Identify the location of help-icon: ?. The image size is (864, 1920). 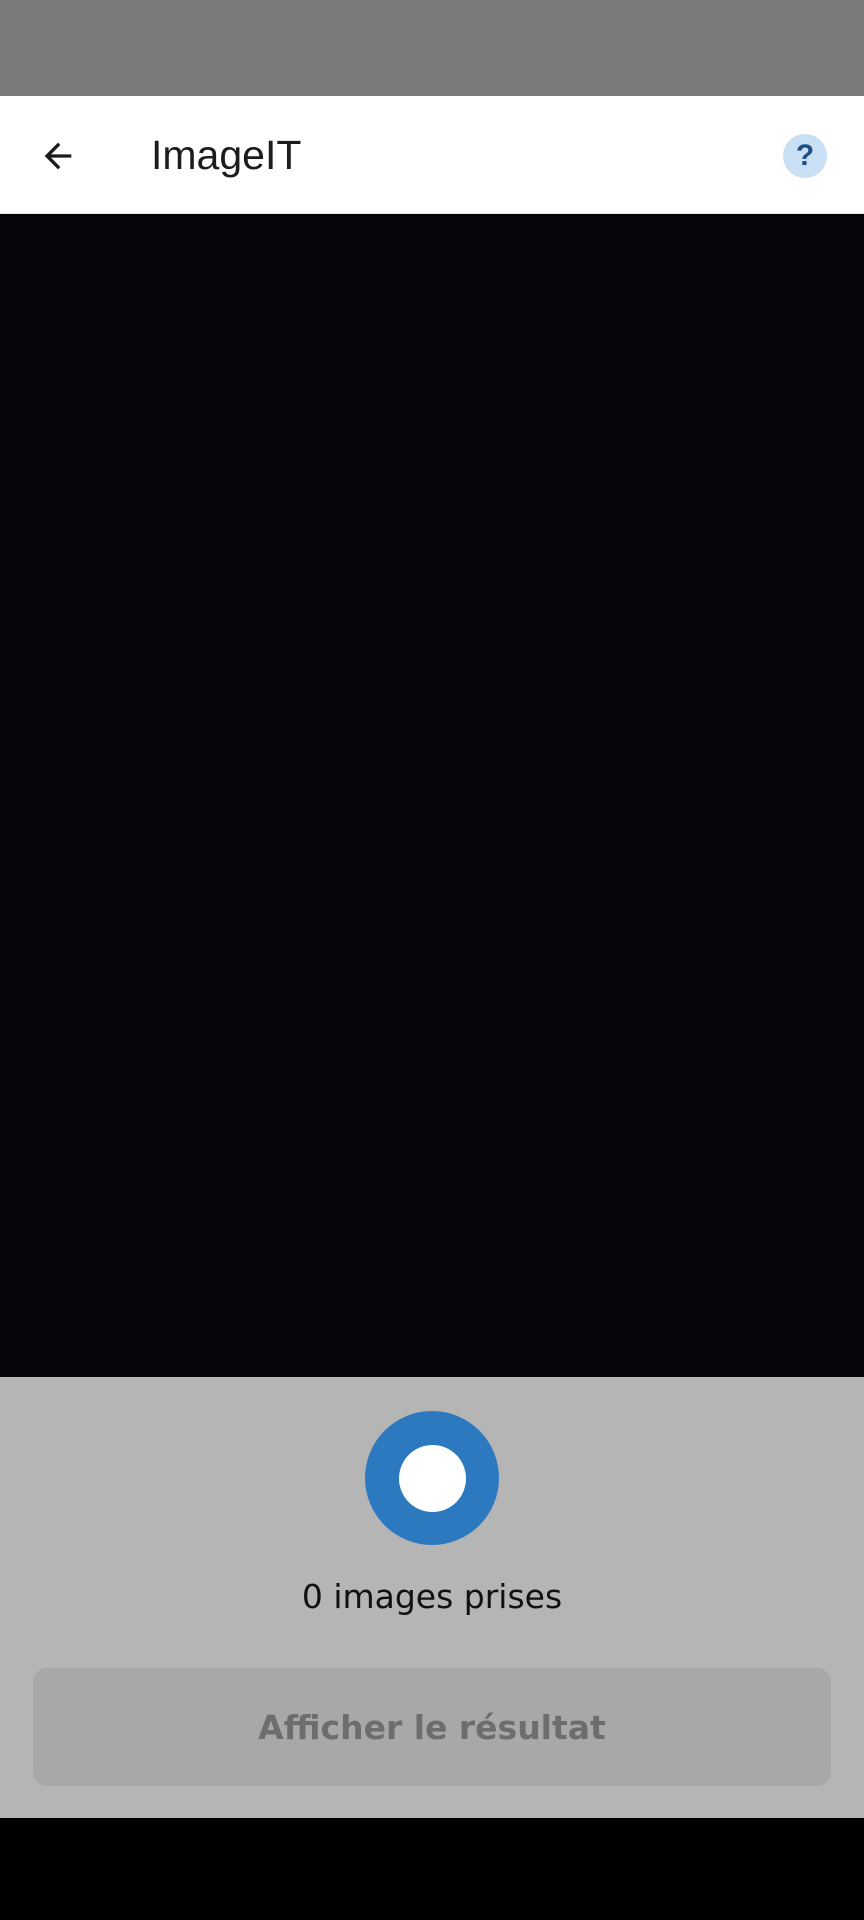
(805, 155).